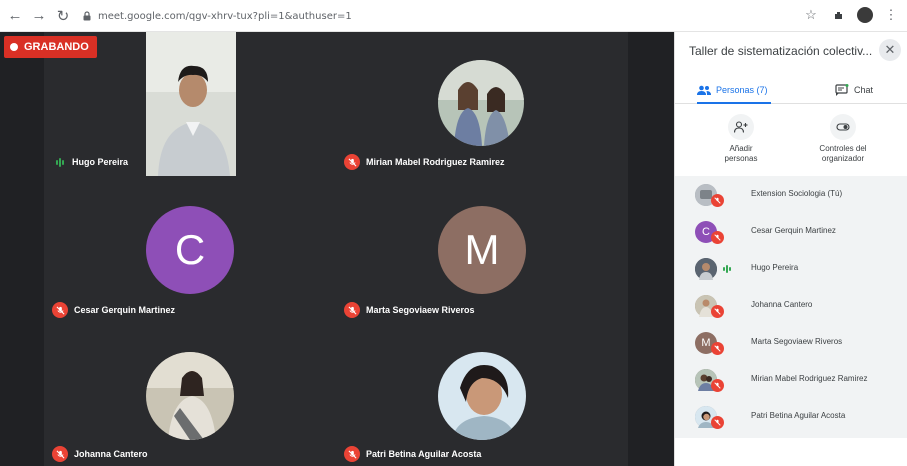 The image size is (907, 466). Describe the element at coordinates (797, 341) in the screenshot. I see `person-name: Marta Segoviaew Riveros` at that location.